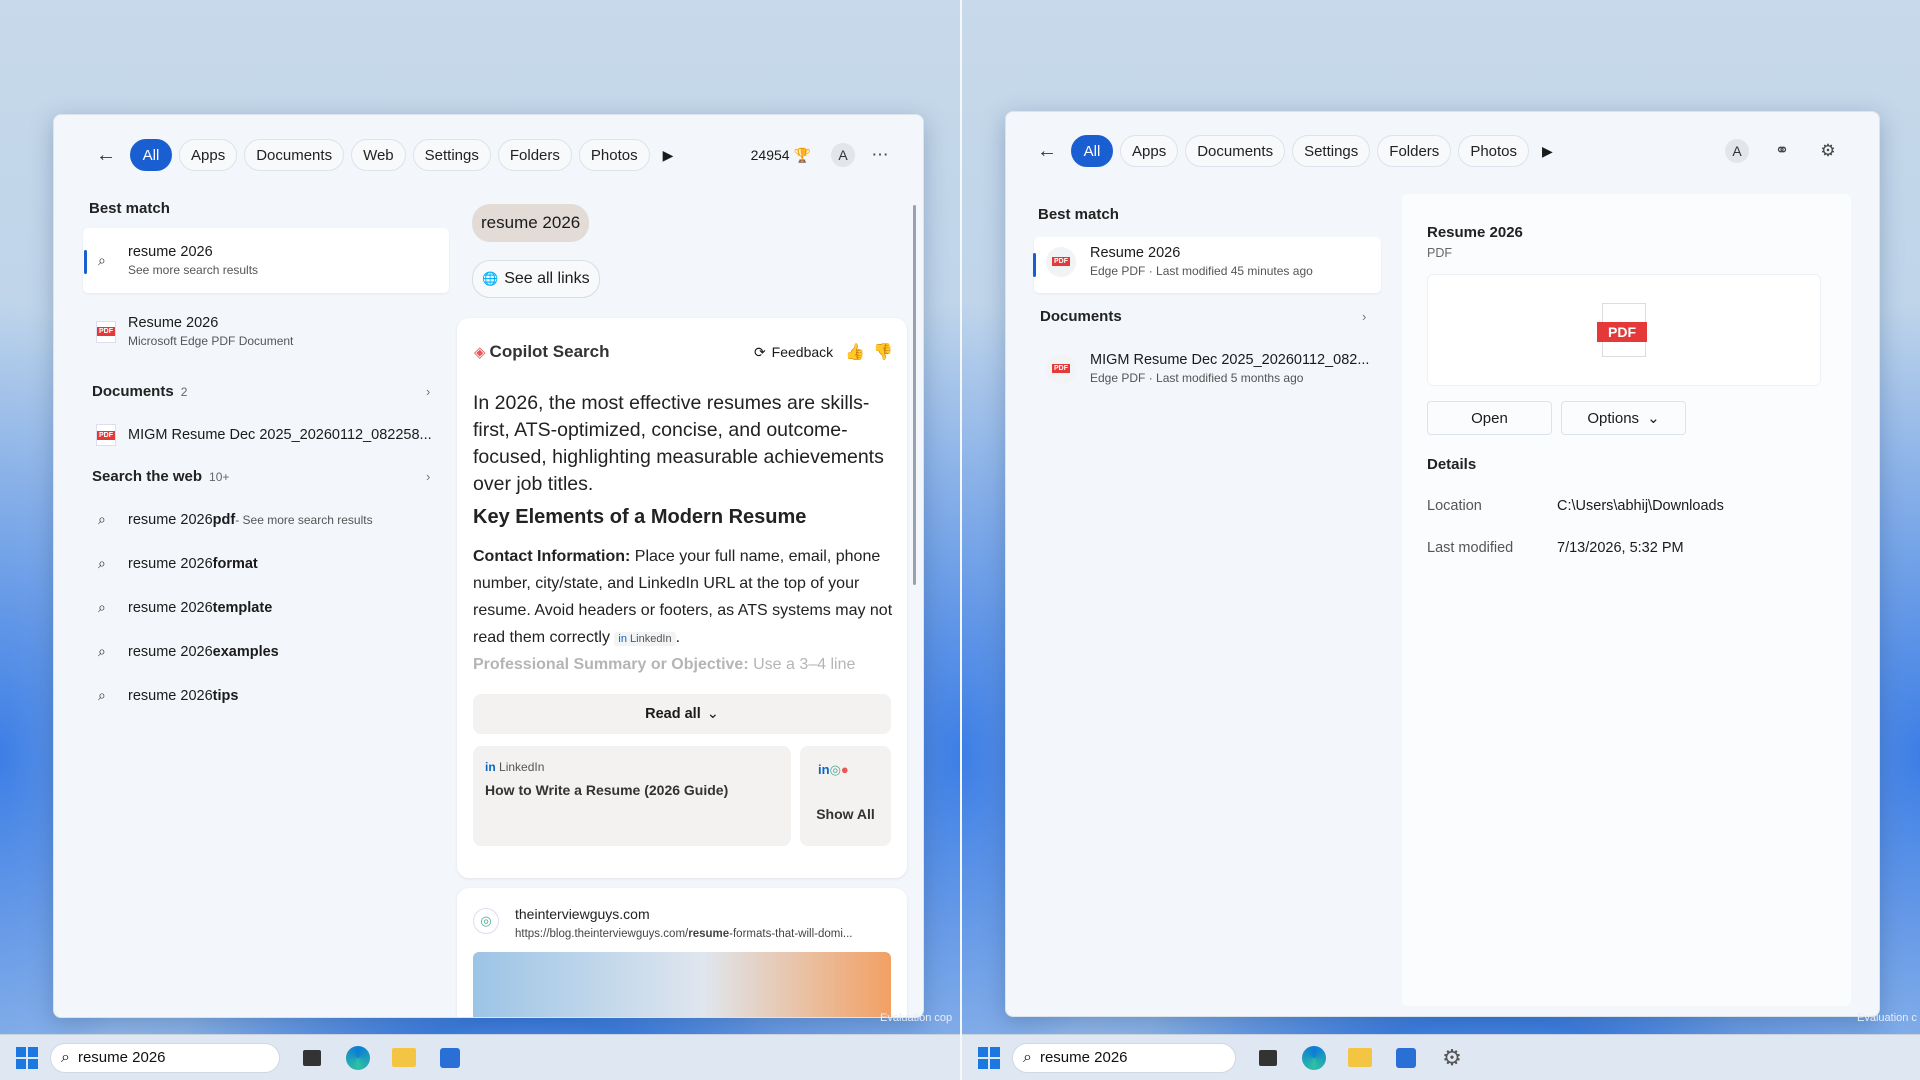 The width and height of the screenshot is (1920, 1080). I want to click on more-options-icon: ⋯, so click(880, 155).